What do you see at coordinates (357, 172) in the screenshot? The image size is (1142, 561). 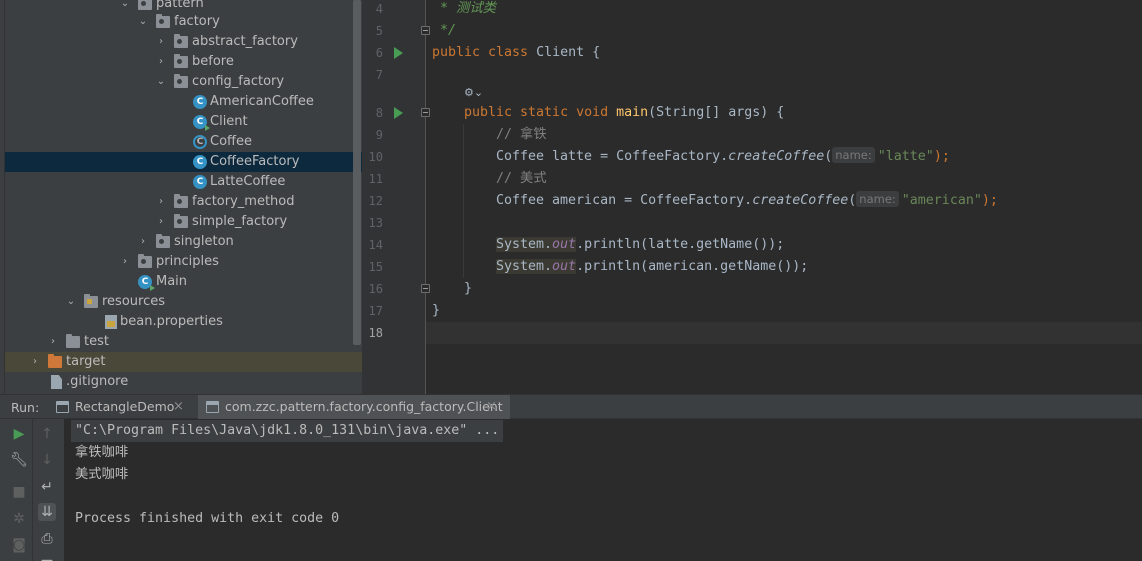 I see `tree-scrollbar` at bounding box center [357, 172].